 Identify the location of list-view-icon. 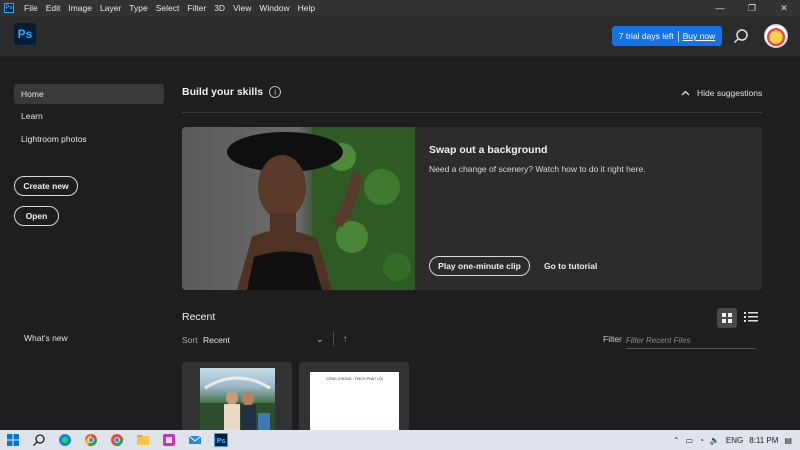
(751, 317).